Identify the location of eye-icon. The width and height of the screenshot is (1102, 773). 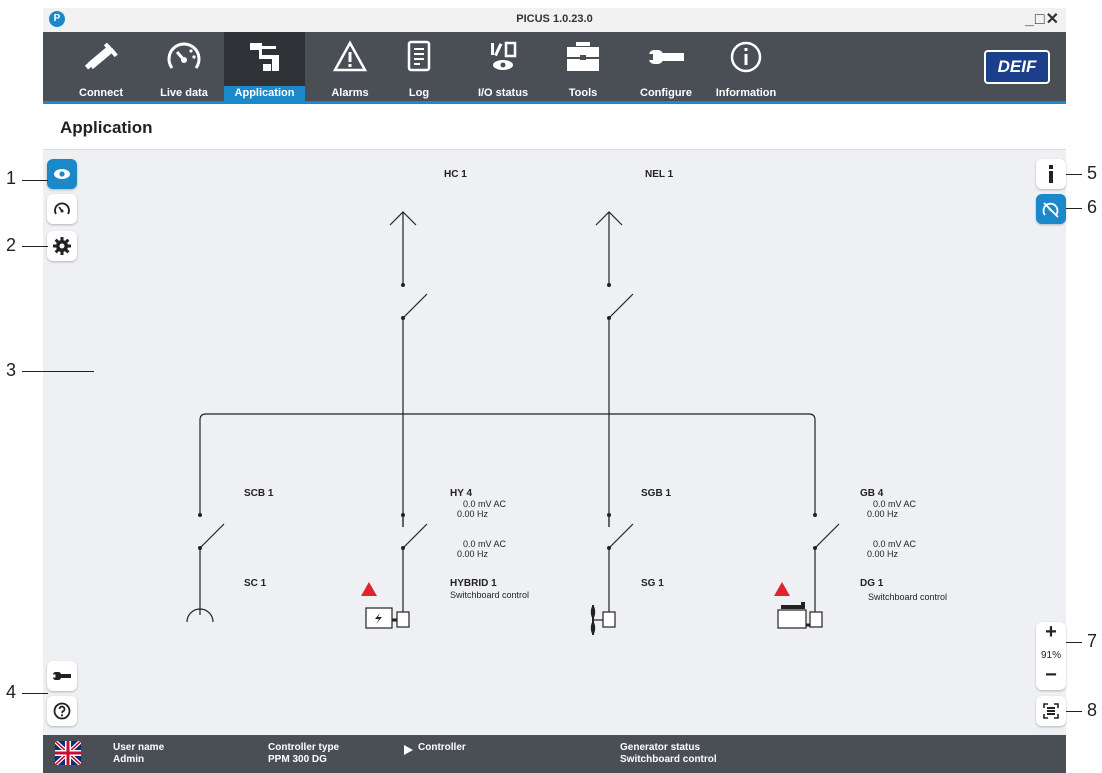
(62, 174).